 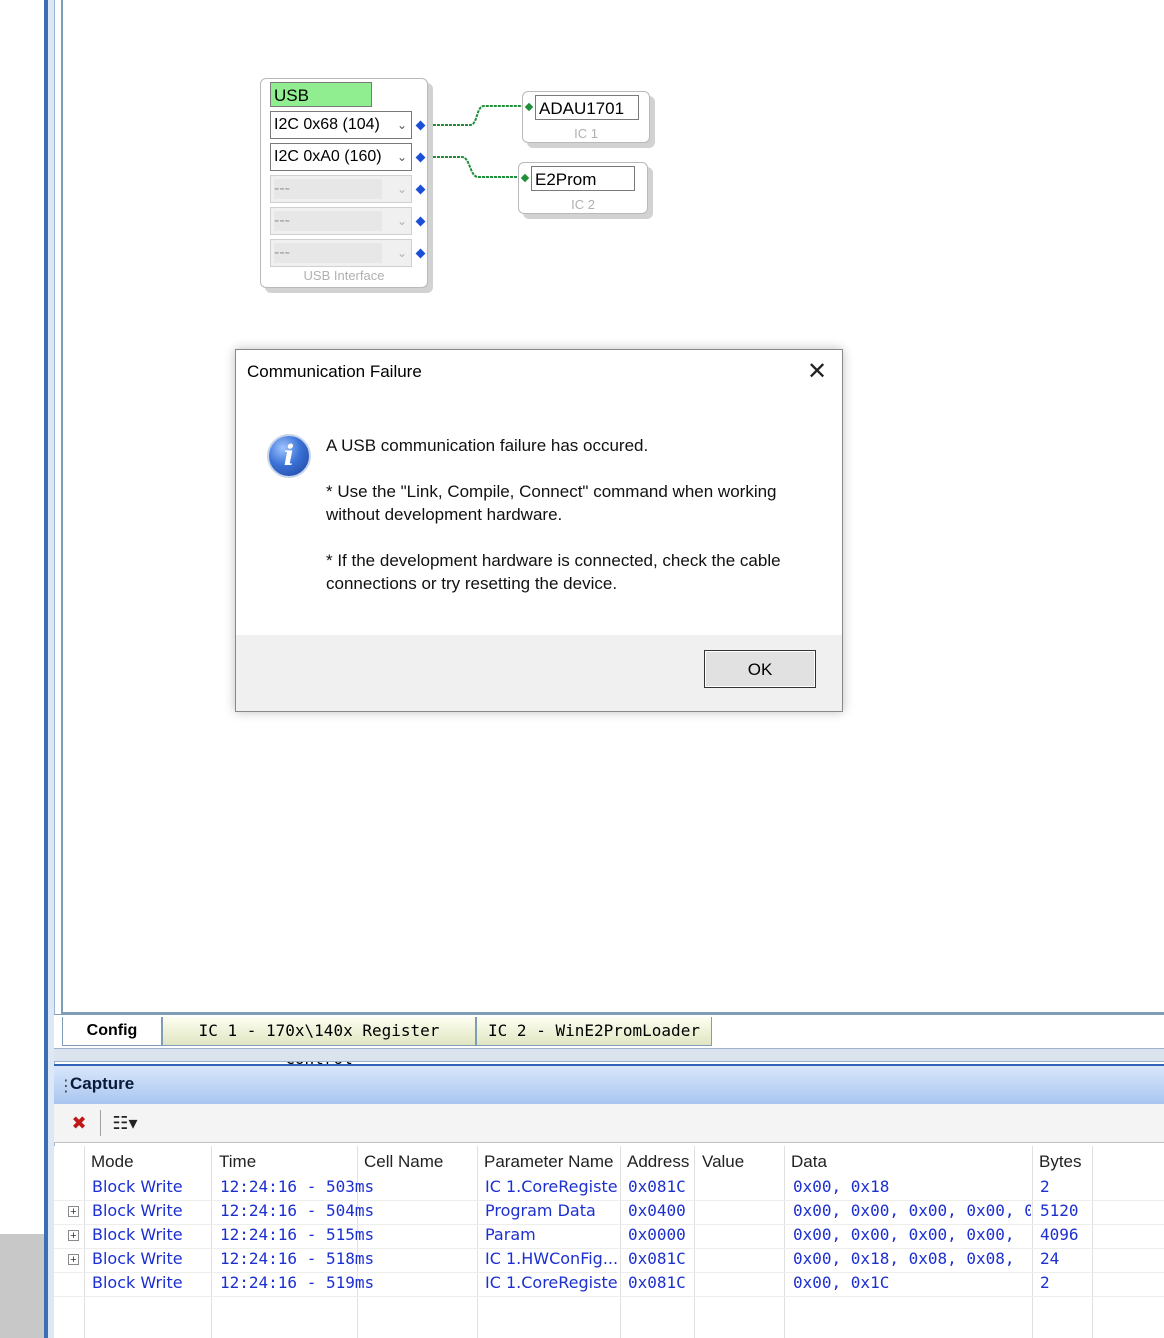 What do you see at coordinates (341, 189) in the screenshot?
I see `usb-channel-3-select: --- ⌄` at bounding box center [341, 189].